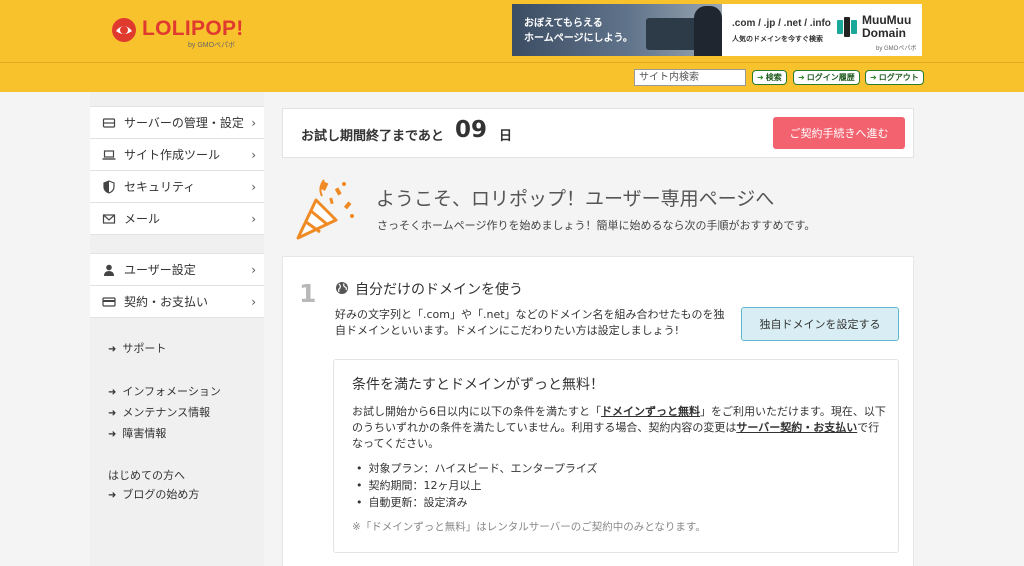 This screenshot has width=1024, height=566. What do you see at coordinates (144, 433) in the screenshot?
I see `outage-link-label: 障害情報` at bounding box center [144, 433].